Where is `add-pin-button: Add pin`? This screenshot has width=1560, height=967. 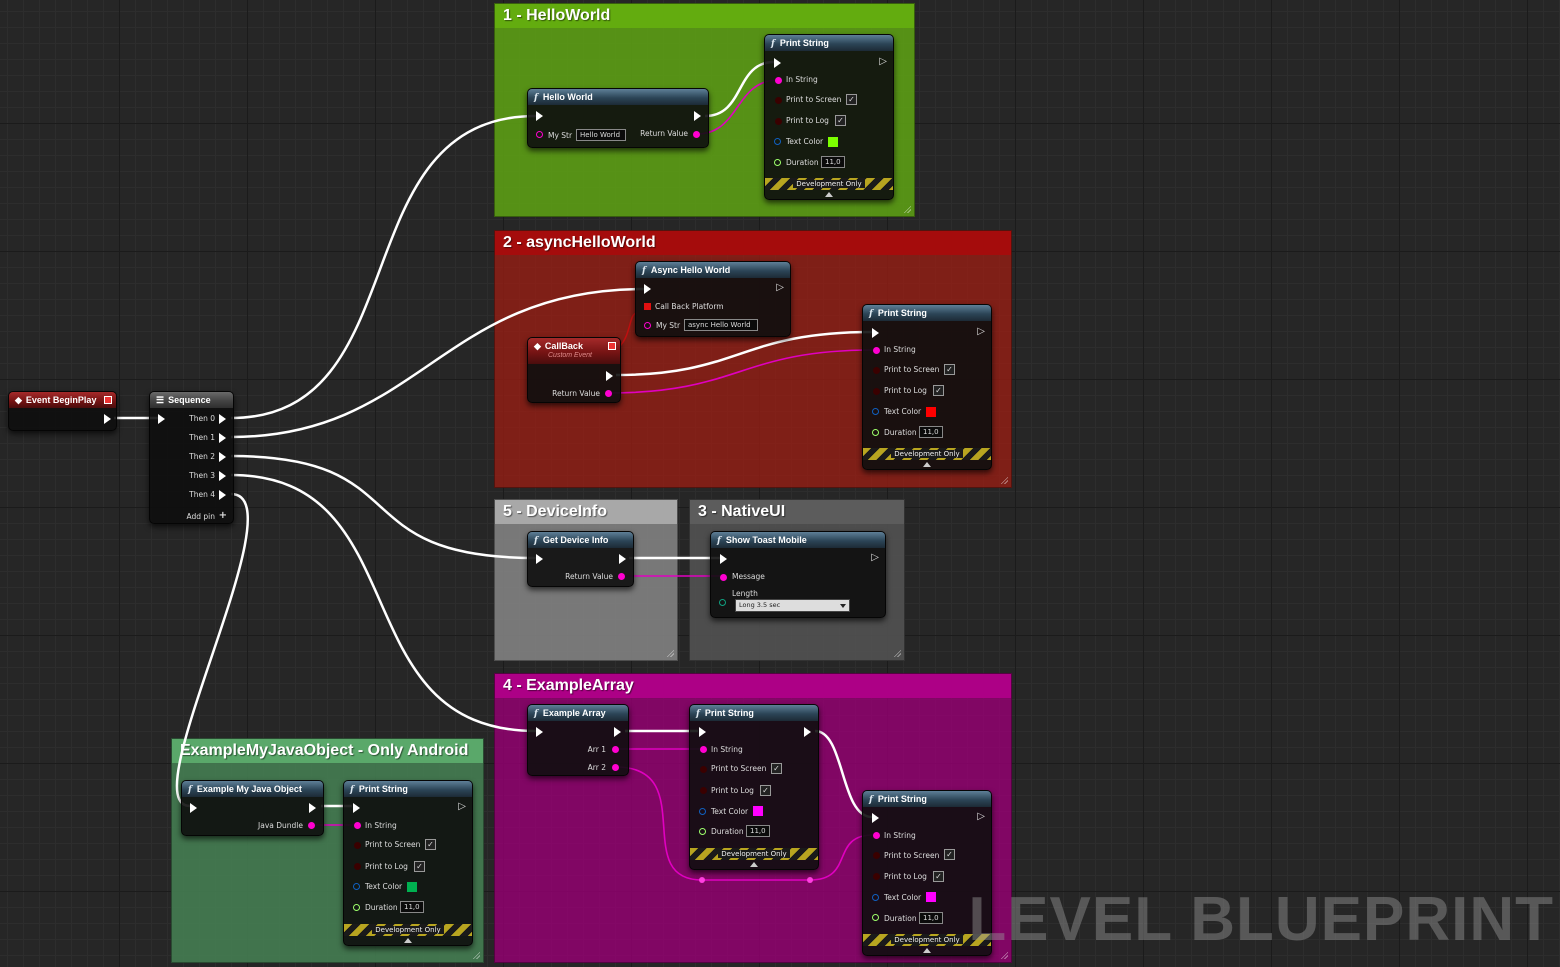 add-pin-button: Add pin is located at coordinates (200, 517).